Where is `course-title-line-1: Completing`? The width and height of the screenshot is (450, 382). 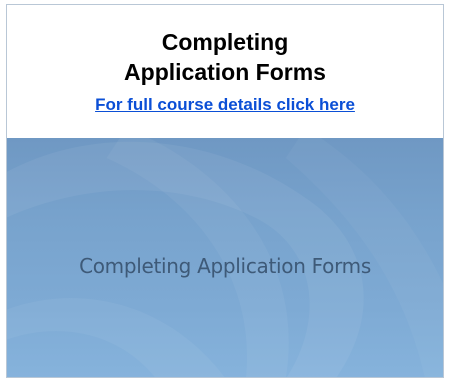 course-title-line-1: Completing is located at coordinates (225, 42).